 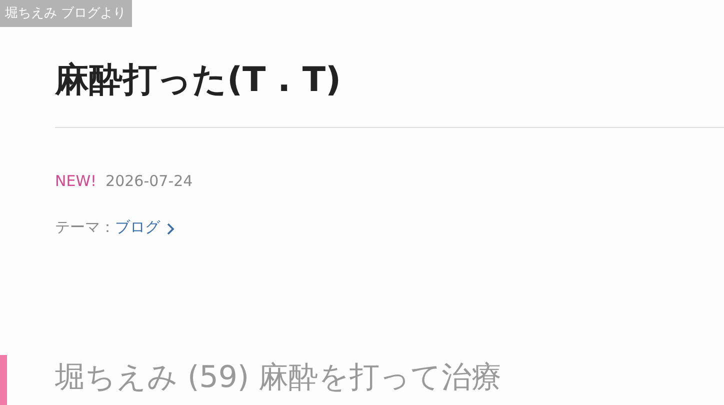 I want to click on accent-bar, so click(x=3, y=380).